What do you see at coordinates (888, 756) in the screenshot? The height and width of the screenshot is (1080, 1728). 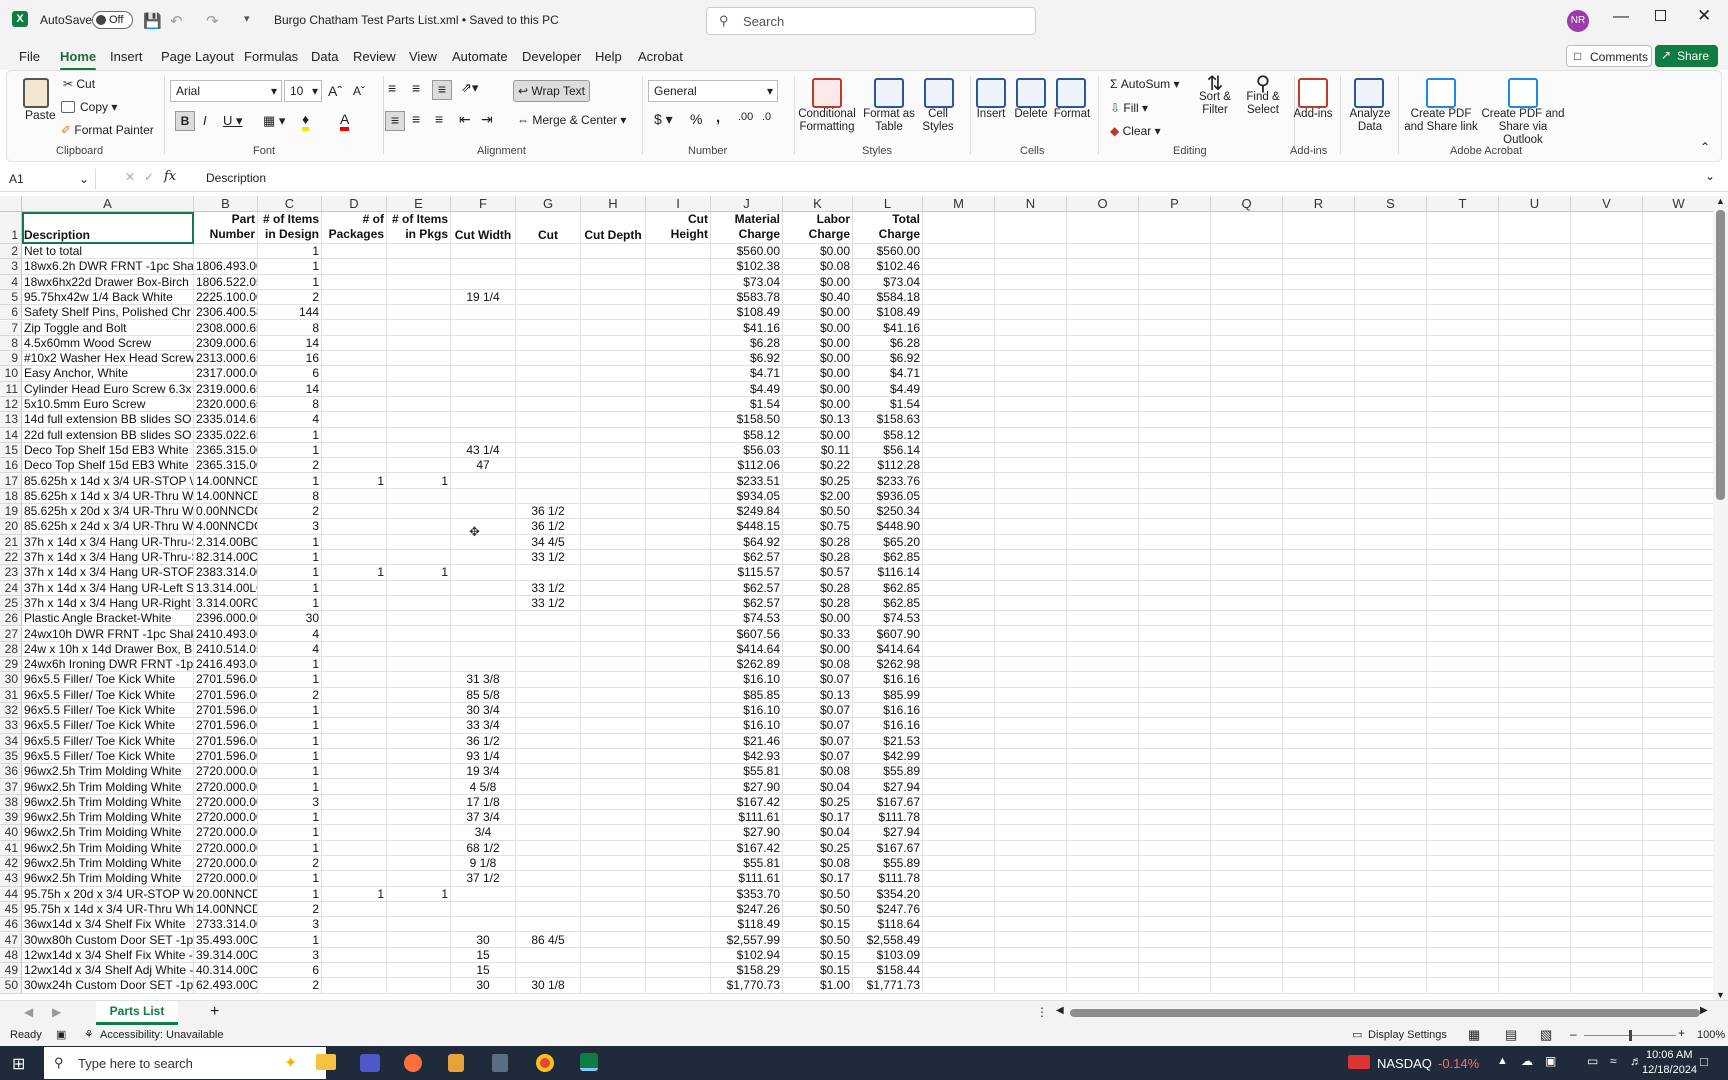 I see `cell-l: $42.99` at bounding box center [888, 756].